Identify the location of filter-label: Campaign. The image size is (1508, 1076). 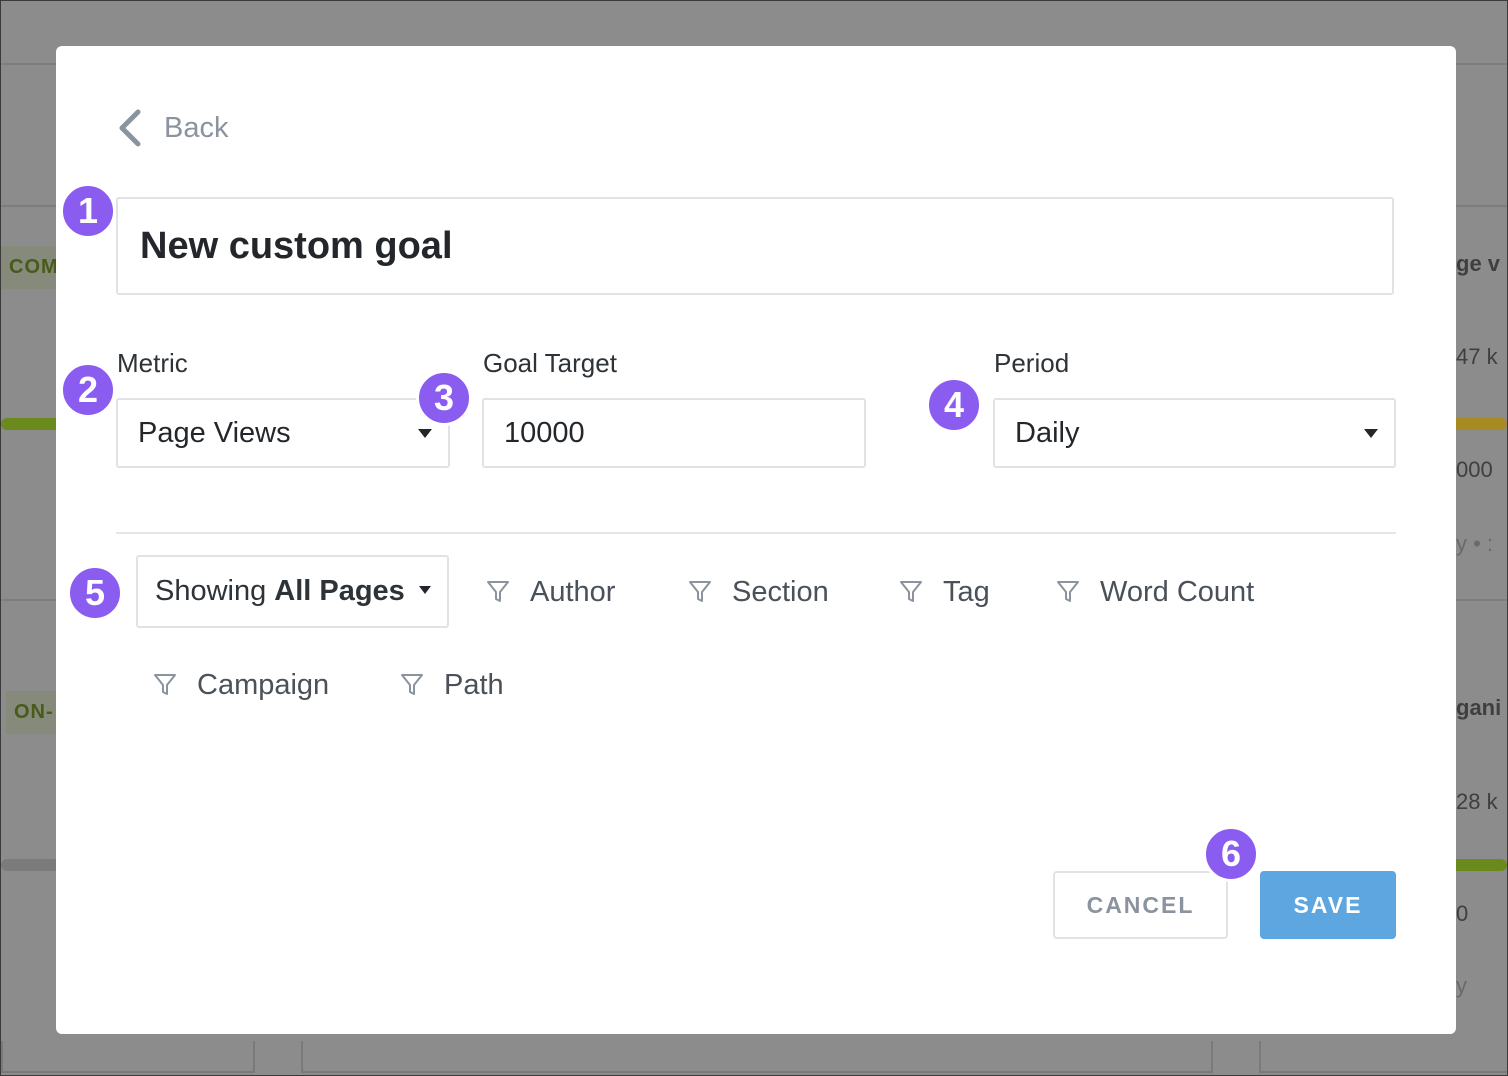
(263, 684).